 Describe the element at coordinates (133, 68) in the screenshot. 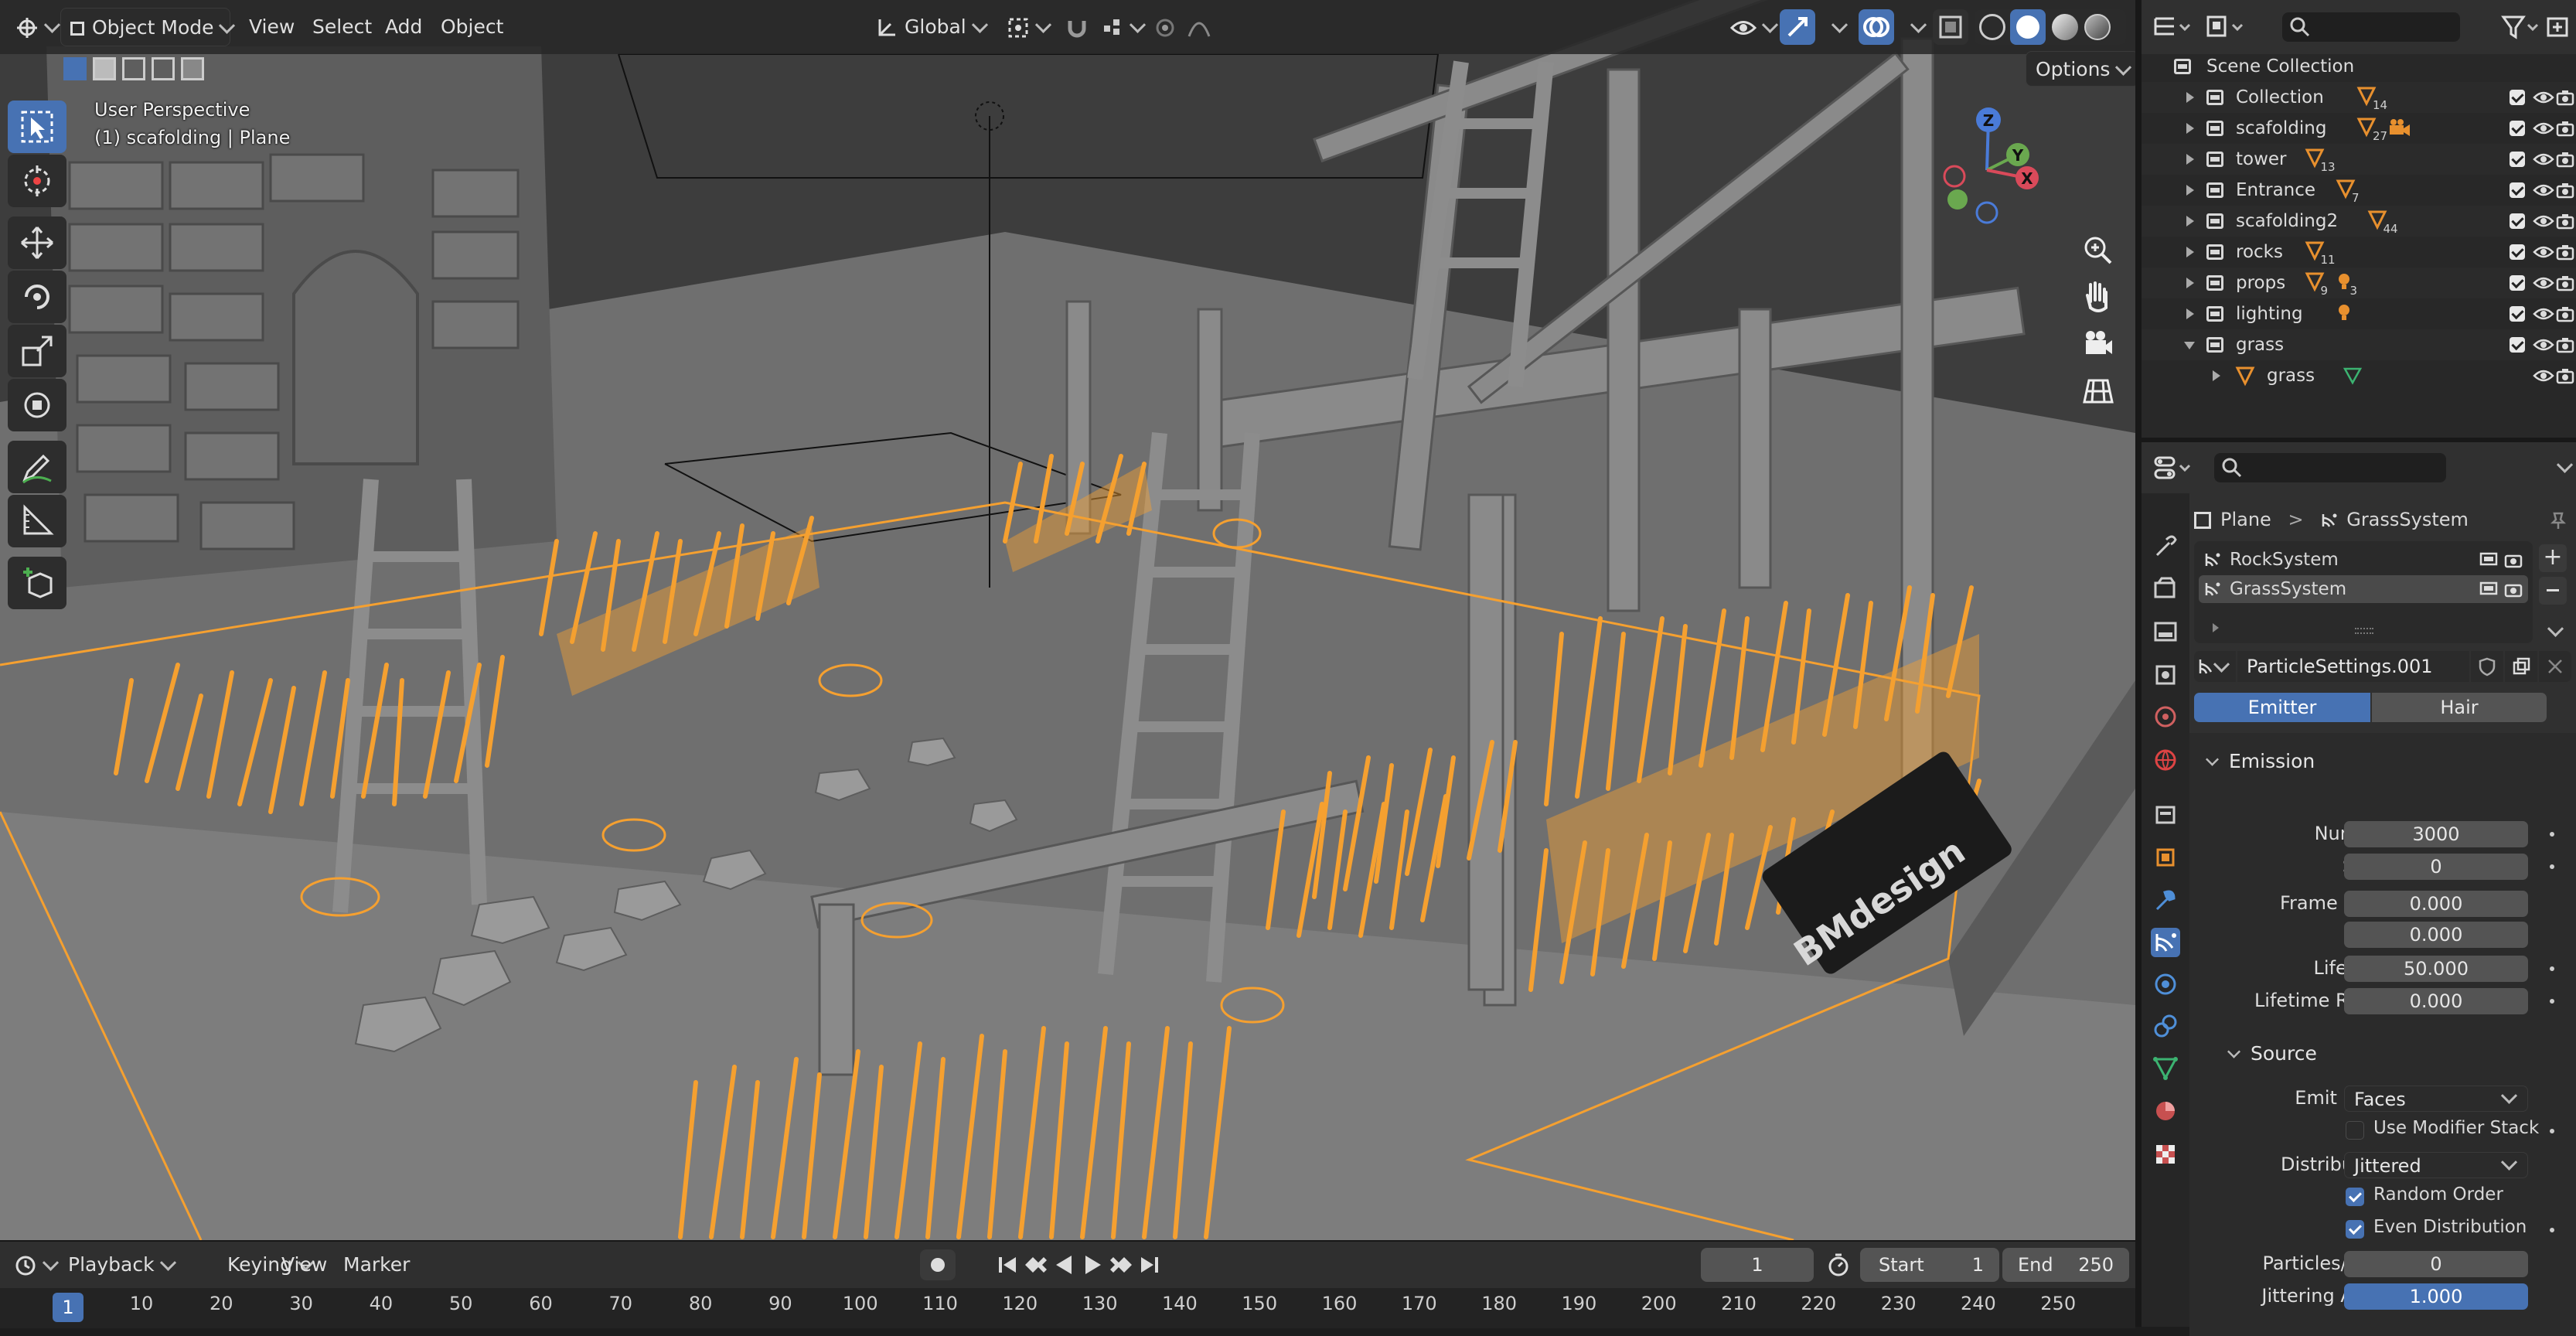

I see `select-subtract-icon` at that location.